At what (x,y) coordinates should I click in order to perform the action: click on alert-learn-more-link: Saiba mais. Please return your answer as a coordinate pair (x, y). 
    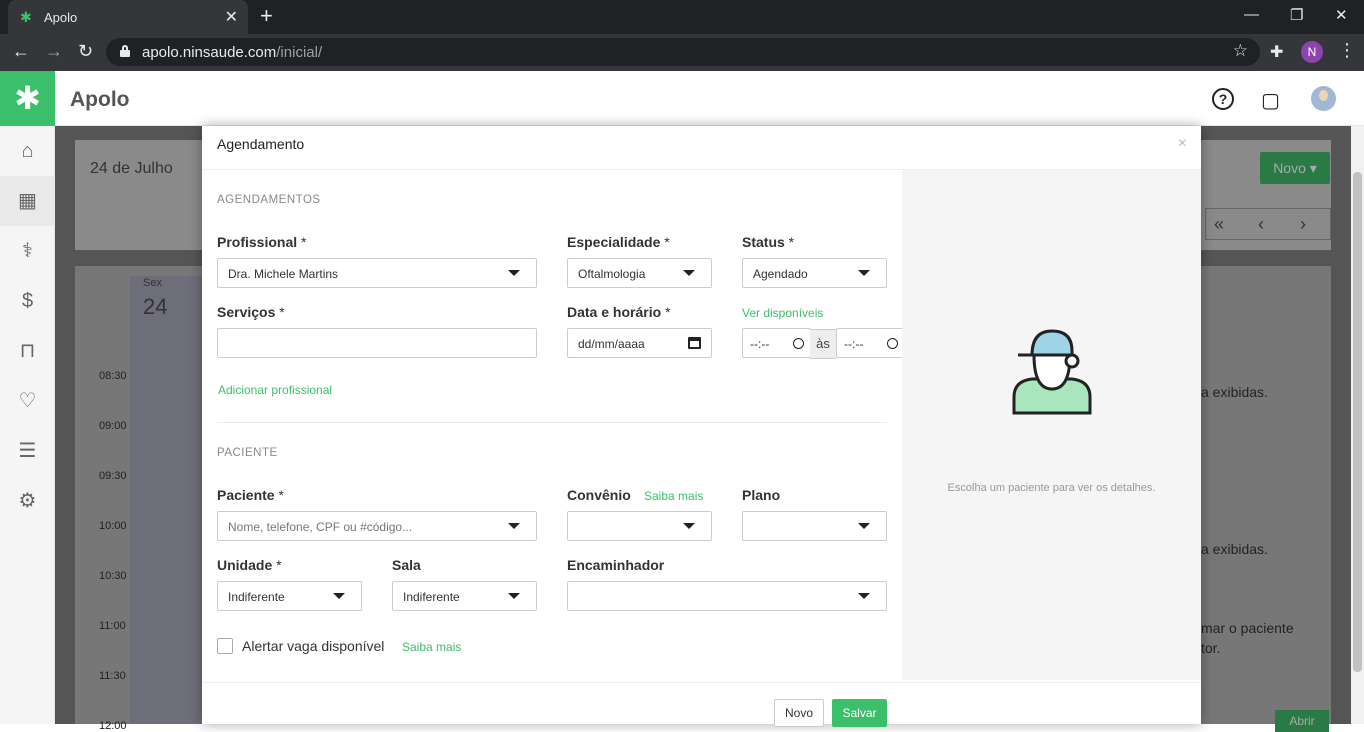
    Looking at the image, I should click on (431, 647).